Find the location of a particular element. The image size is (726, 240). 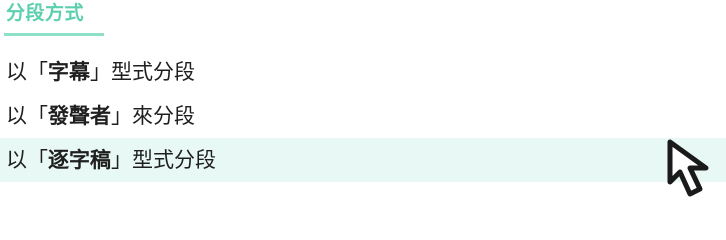

option-keyword: 逐字稿 is located at coordinates (79, 160).